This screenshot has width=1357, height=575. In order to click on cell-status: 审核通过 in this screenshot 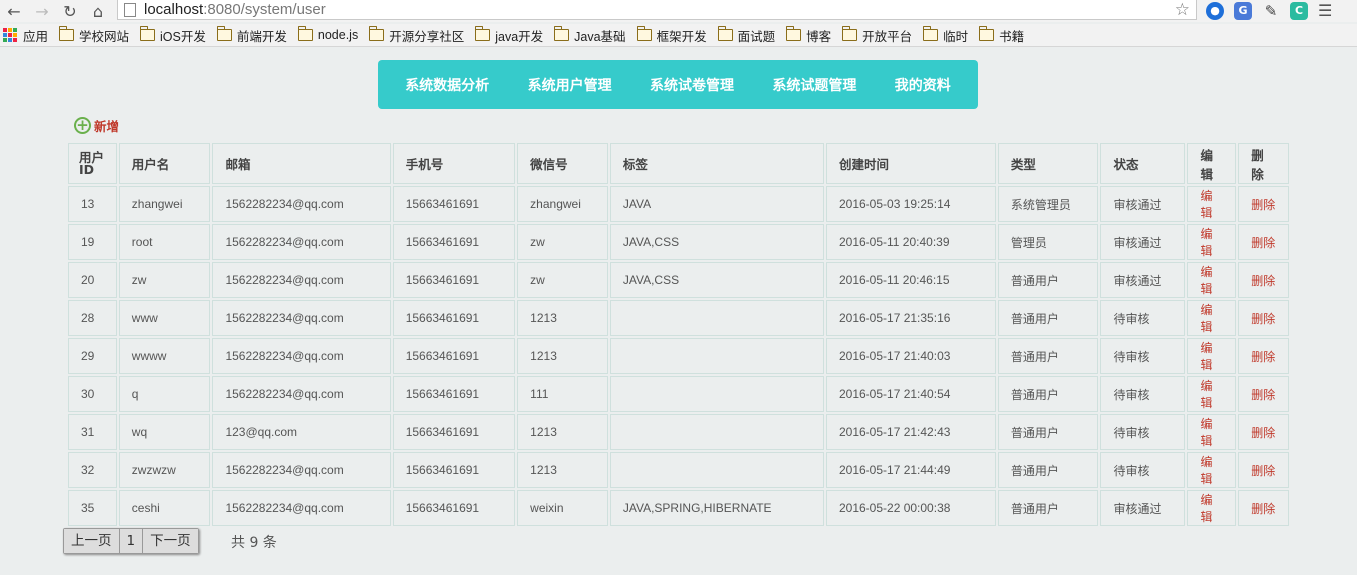, I will do `click(1143, 242)`.